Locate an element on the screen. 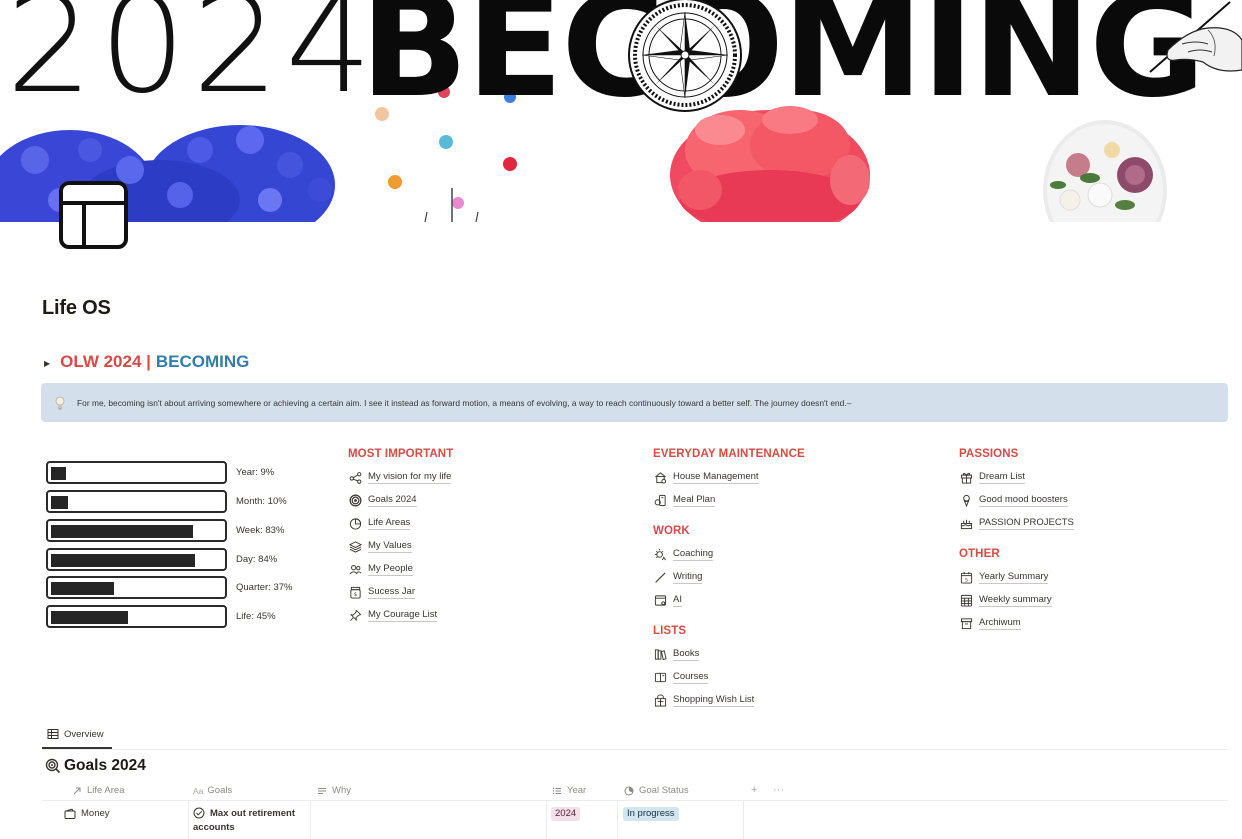 The width and height of the screenshot is (1242, 839). link-label: Meal Plan is located at coordinates (694, 500).